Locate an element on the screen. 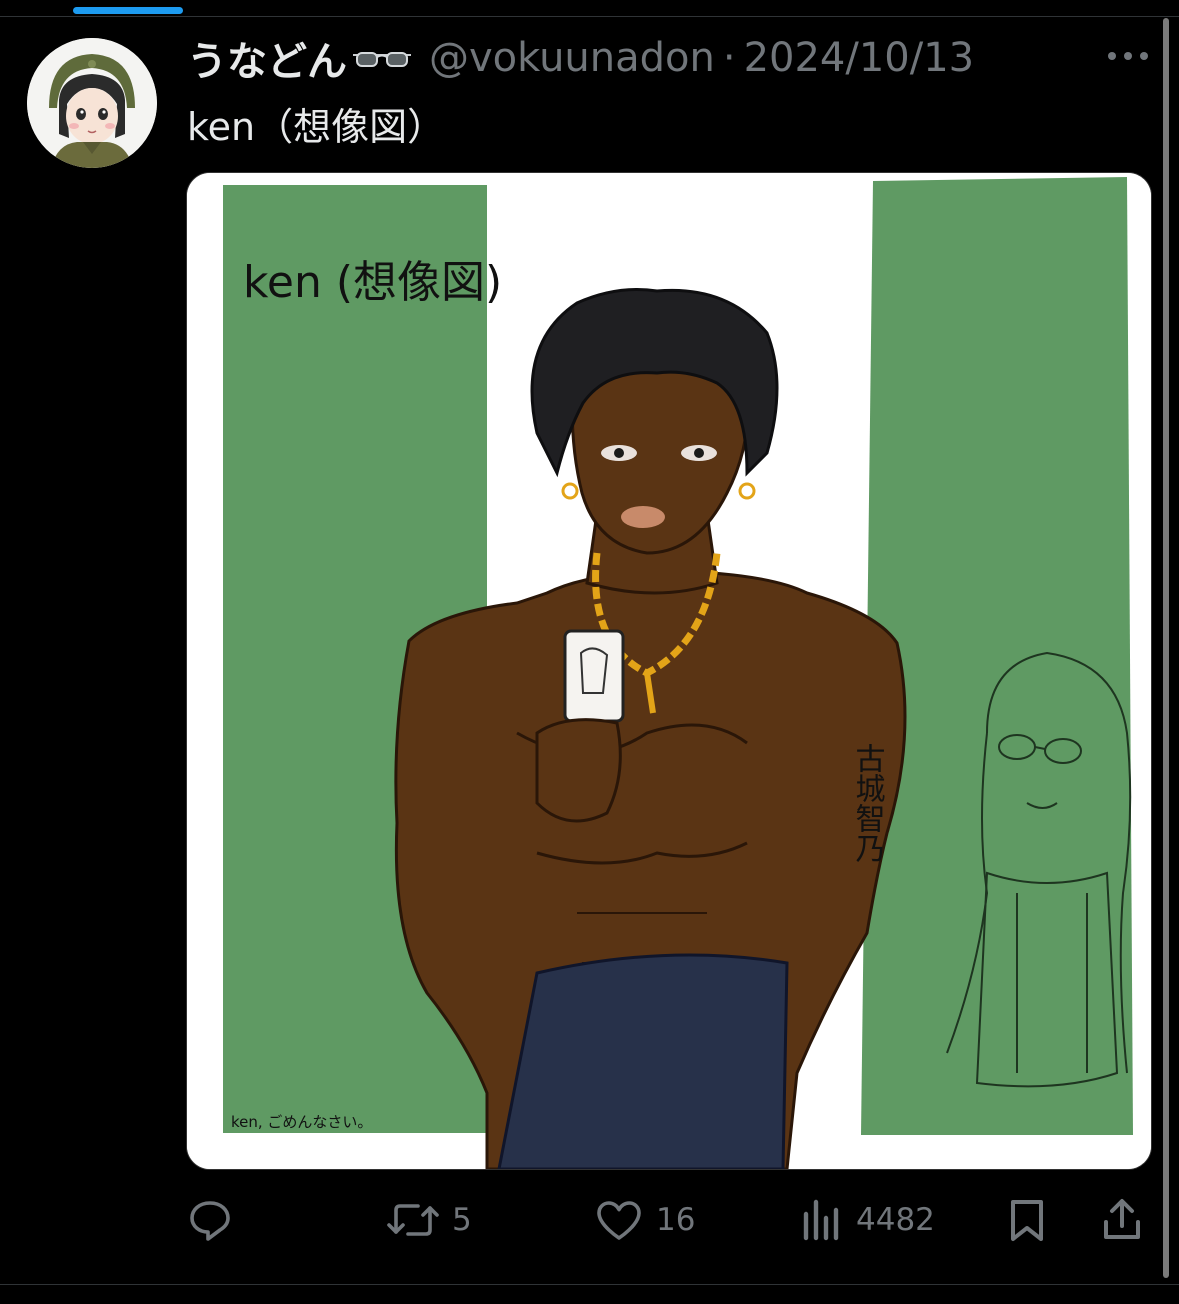 The image size is (1179, 1304). more-options-icon is located at coordinates (1128, 56).